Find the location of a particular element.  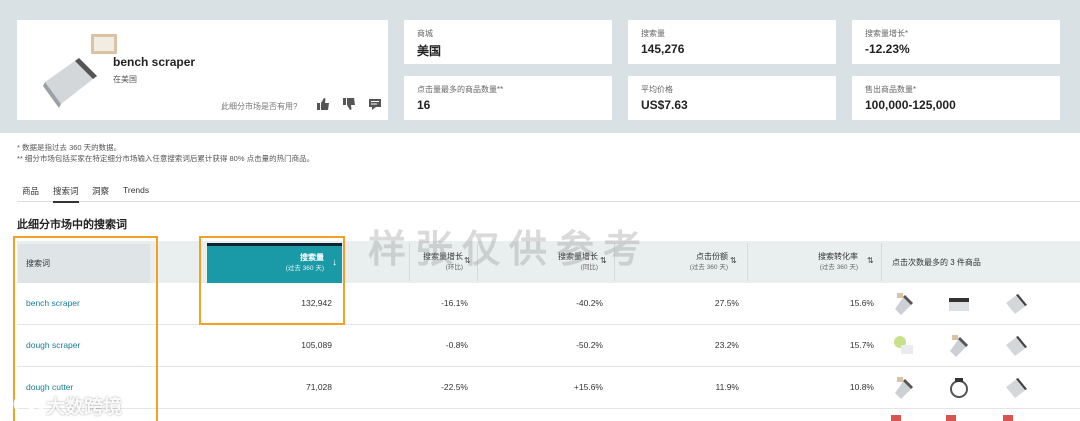

stat-label: 搜索量增长* is located at coordinates (887, 33).